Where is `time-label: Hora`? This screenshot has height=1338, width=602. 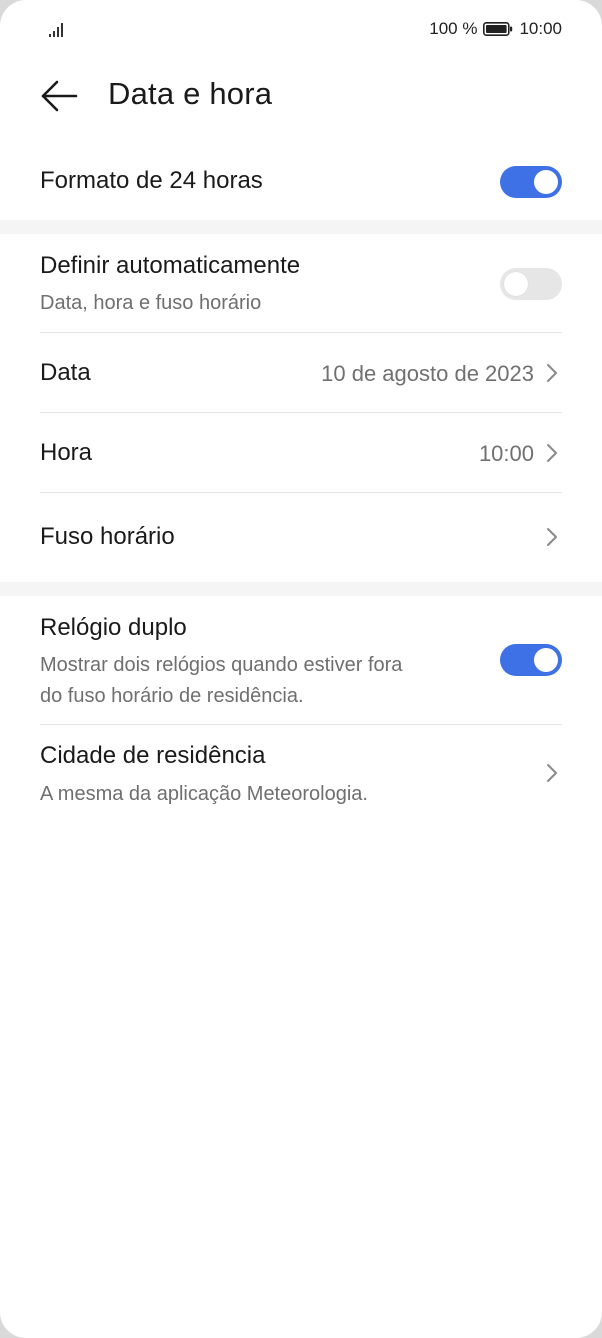 time-label: Hora is located at coordinates (66, 452).